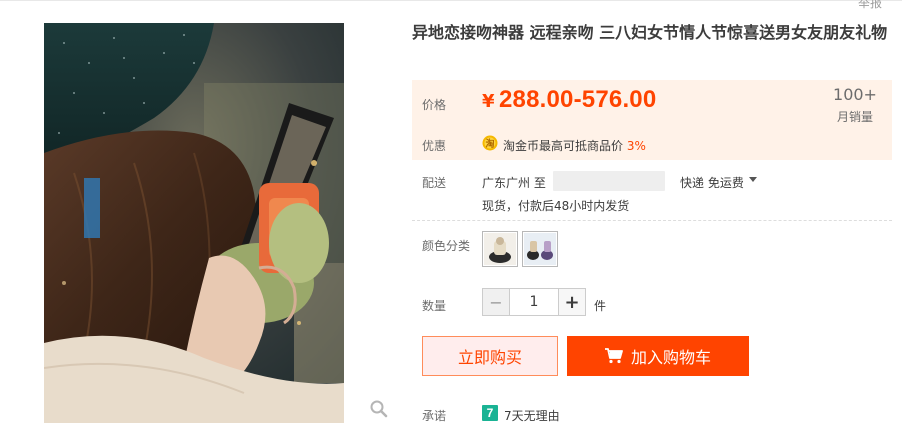  I want to click on swatch-1-thumbnail, so click(500, 249).